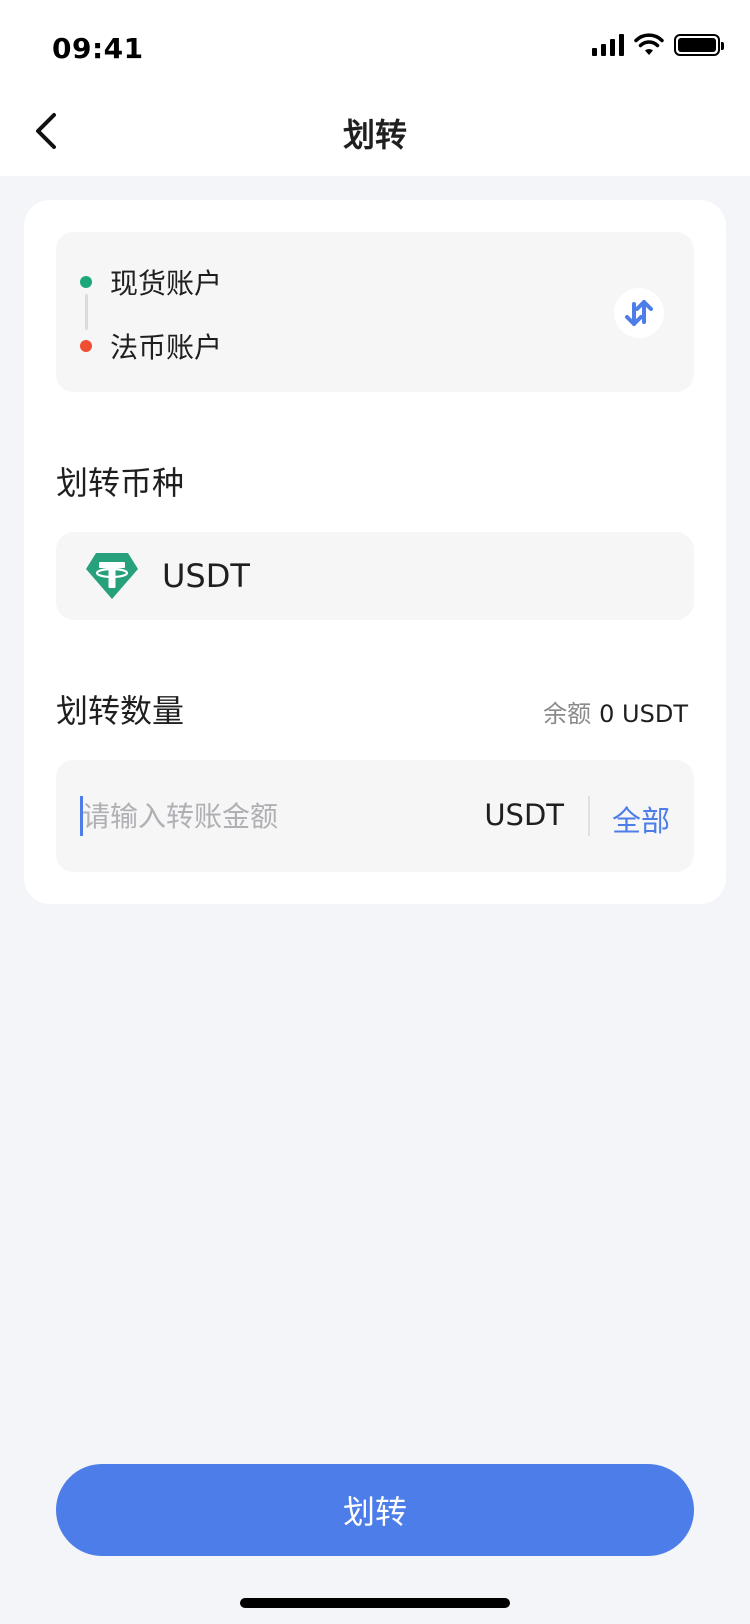 The width and height of the screenshot is (750, 1624). I want to click on max-all-button: 全部, so click(641, 819).